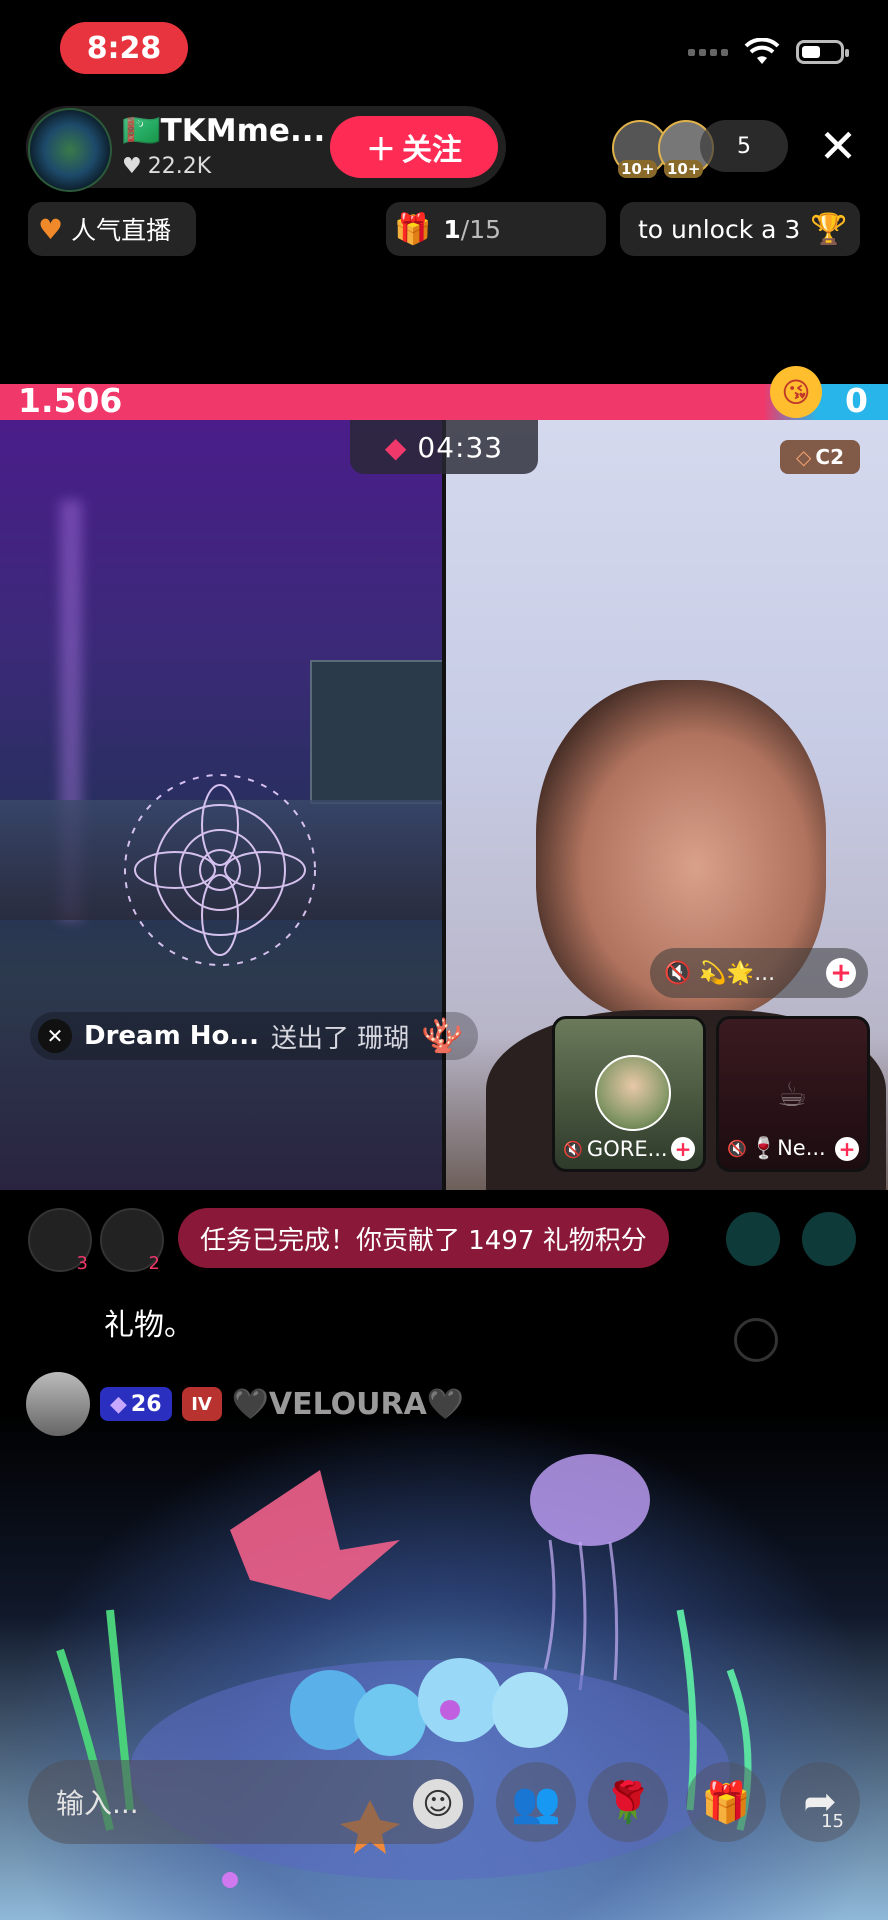 The image size is (888, 1920). I want to click on status-time: 8:28, so click(124, 48).